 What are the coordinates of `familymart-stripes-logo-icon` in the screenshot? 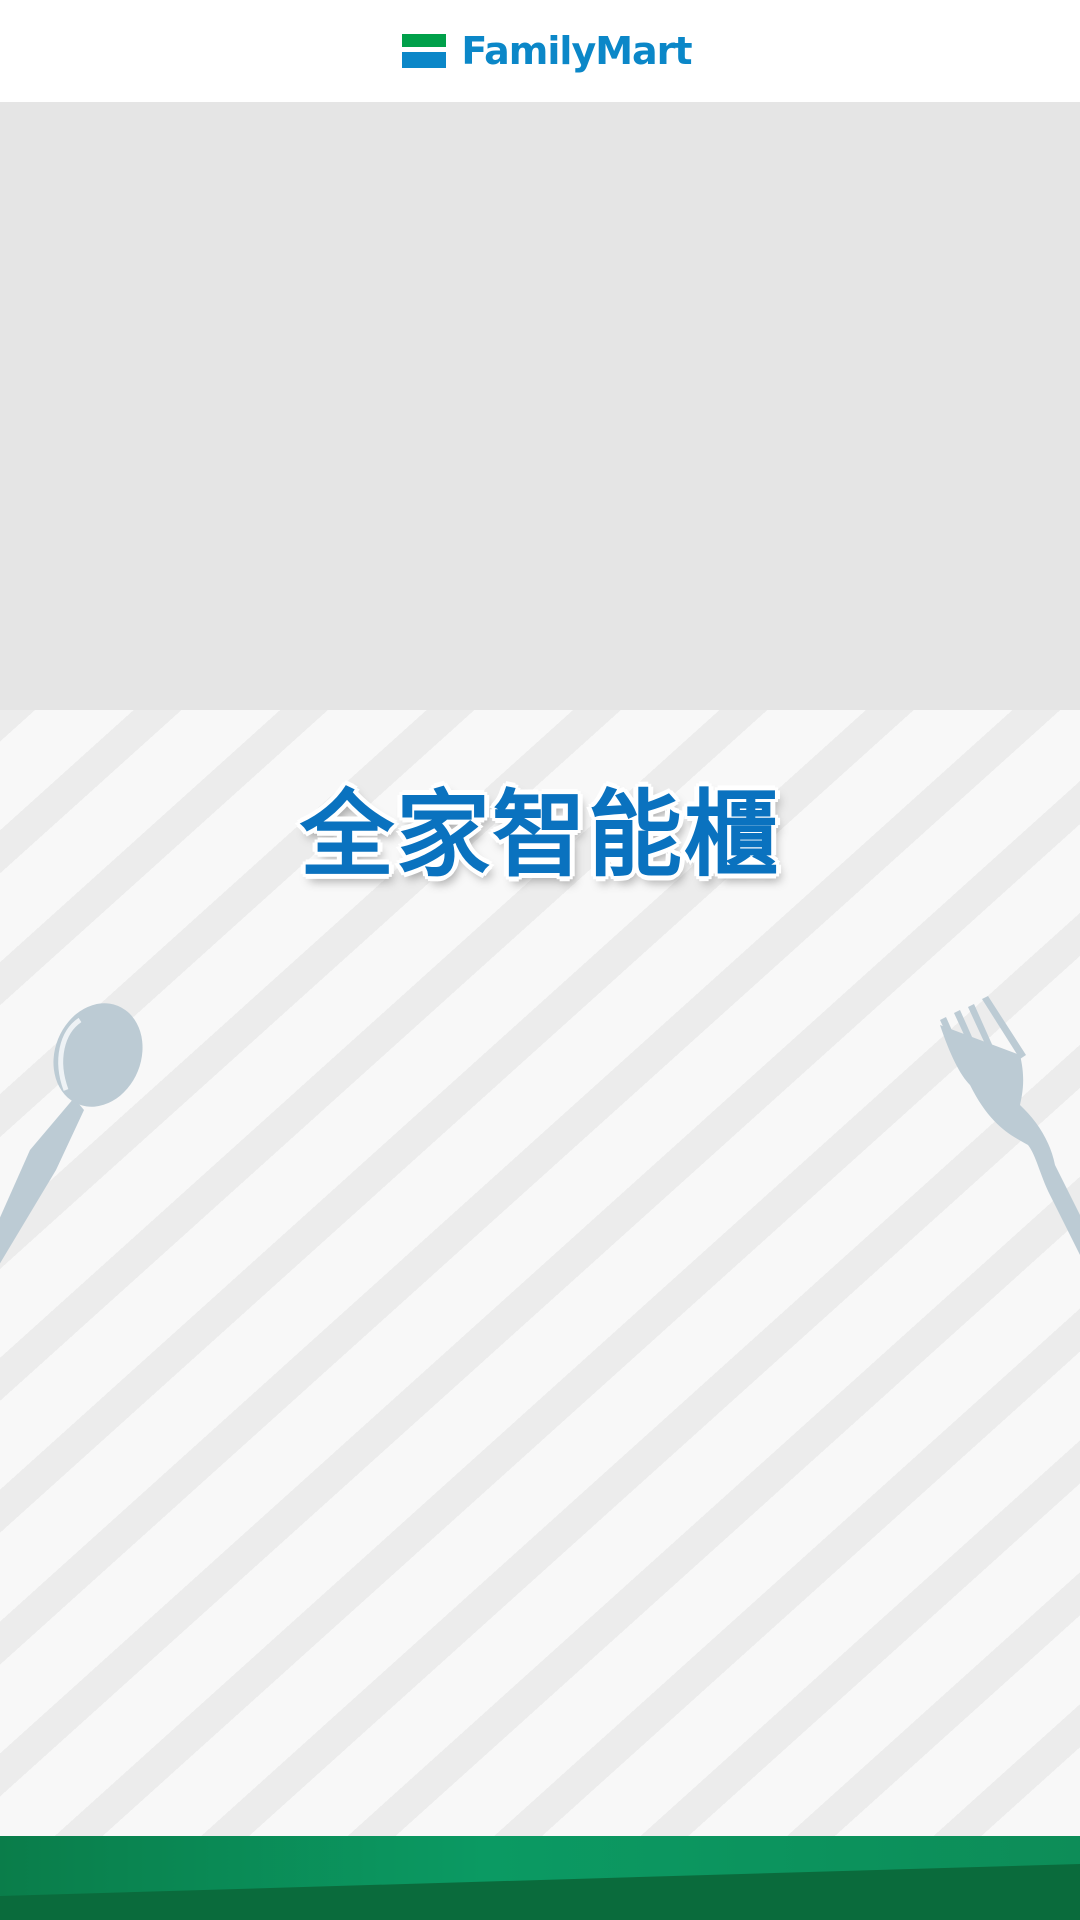 It's located at (424, 51).